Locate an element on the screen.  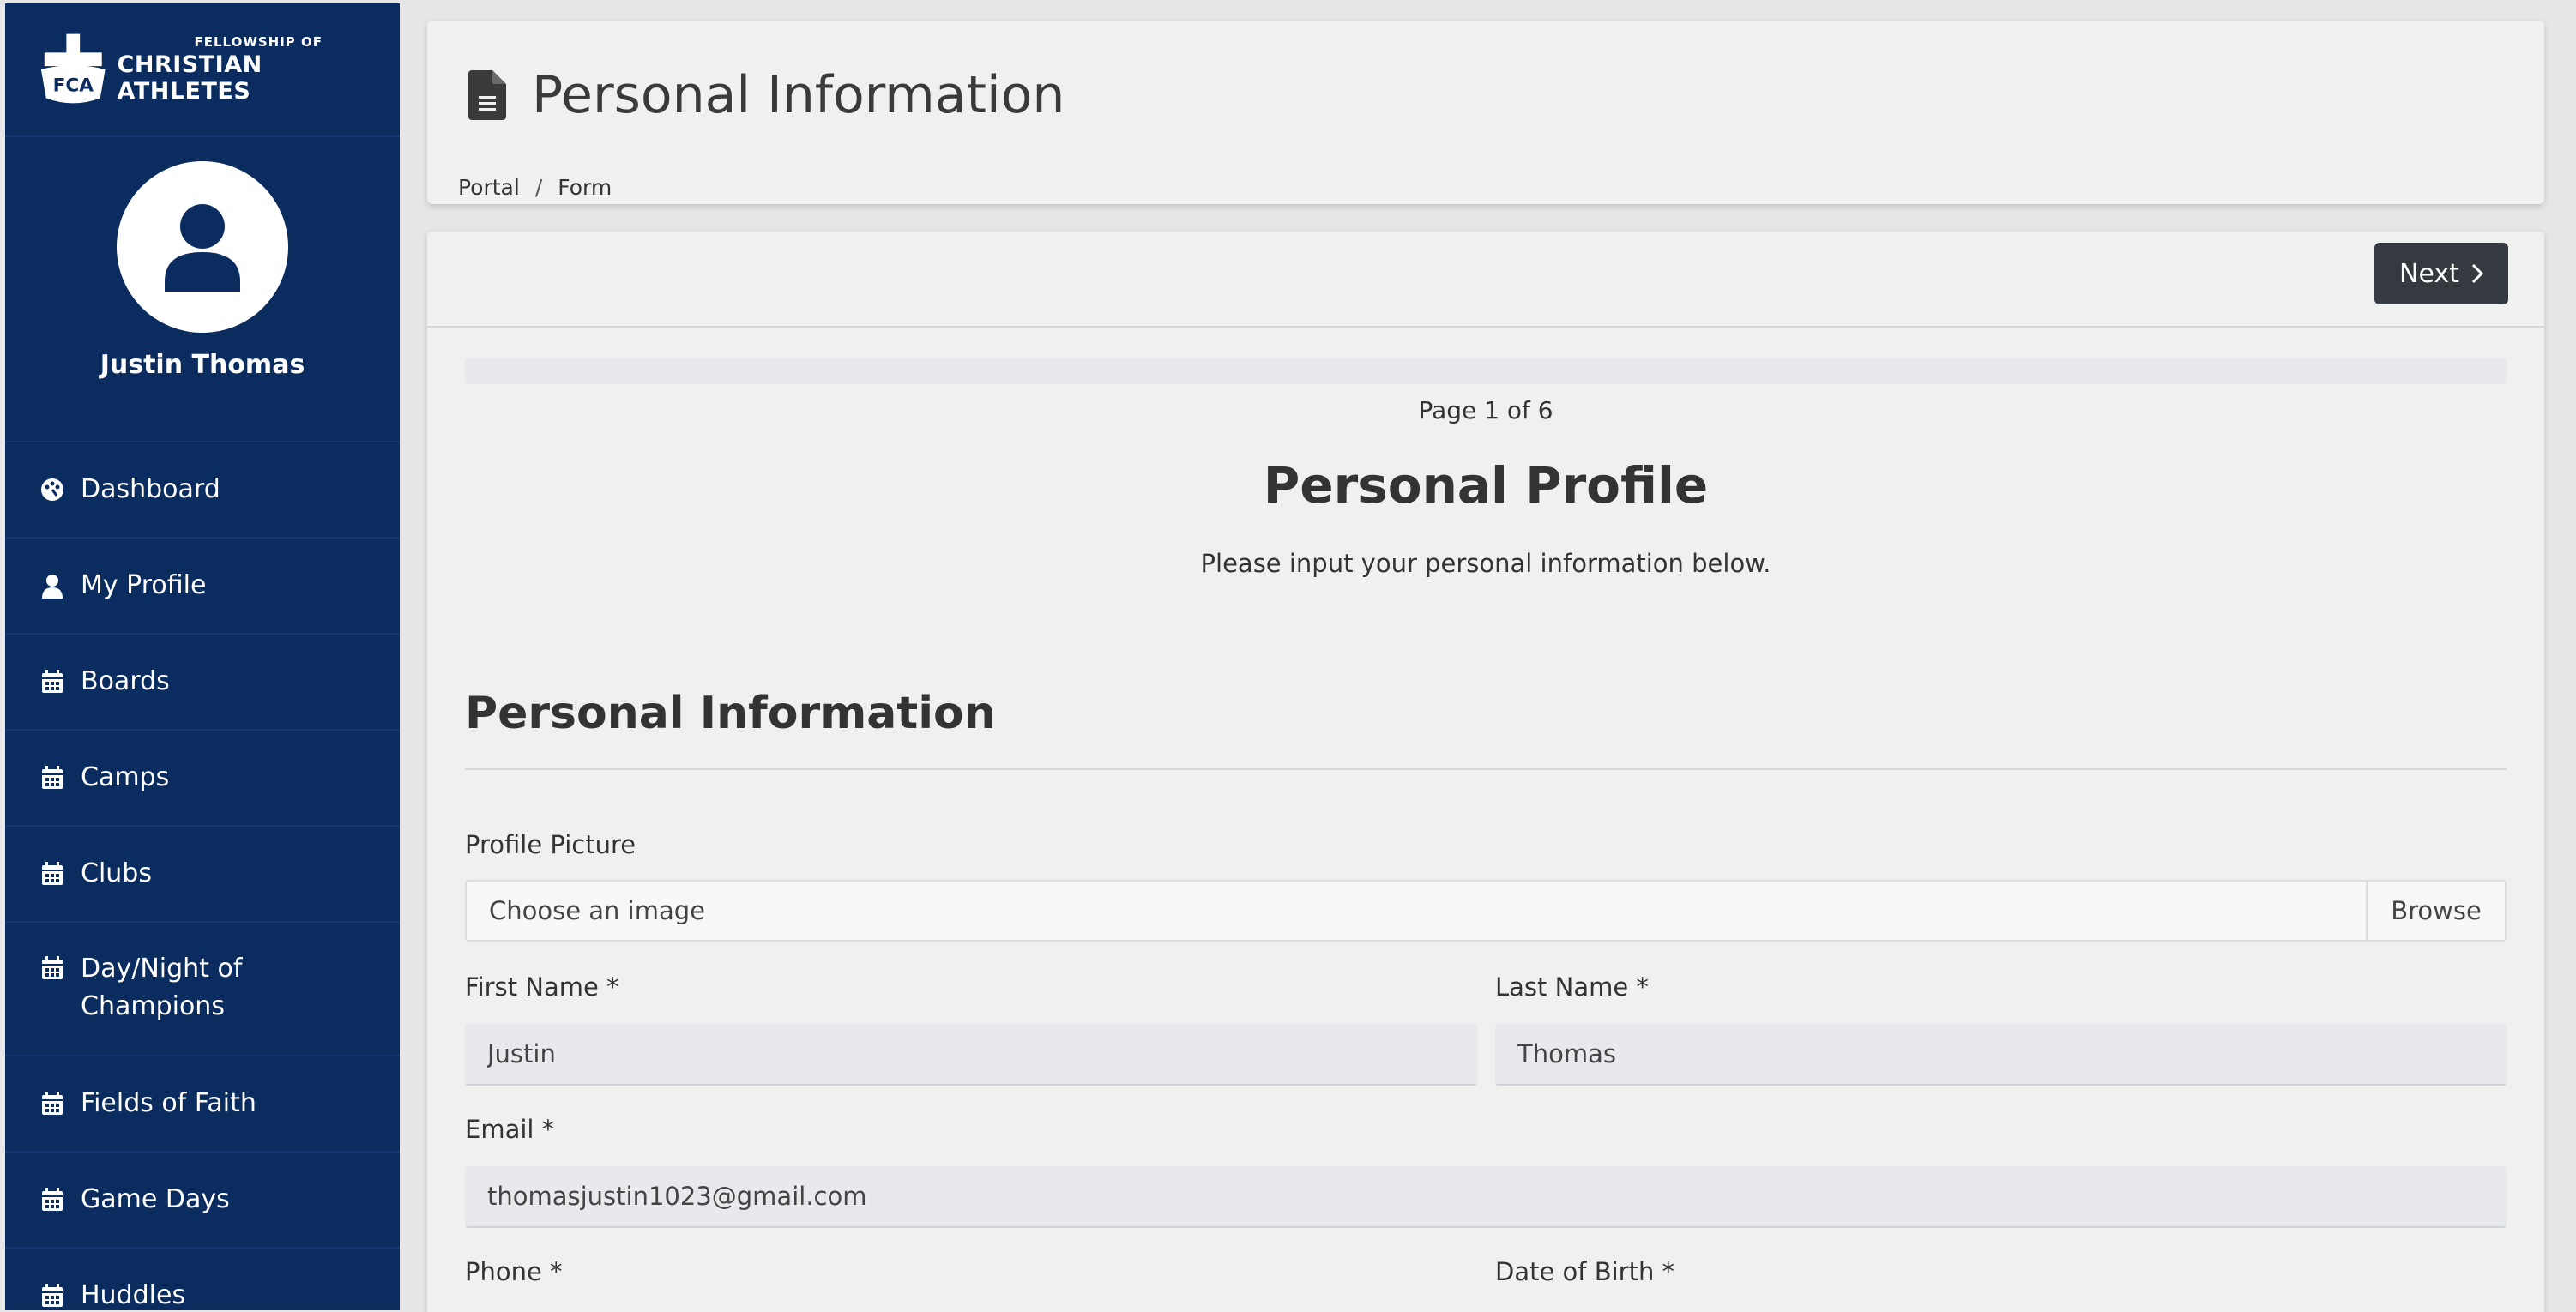
first-name-field is located at coordinates (971, 1055).